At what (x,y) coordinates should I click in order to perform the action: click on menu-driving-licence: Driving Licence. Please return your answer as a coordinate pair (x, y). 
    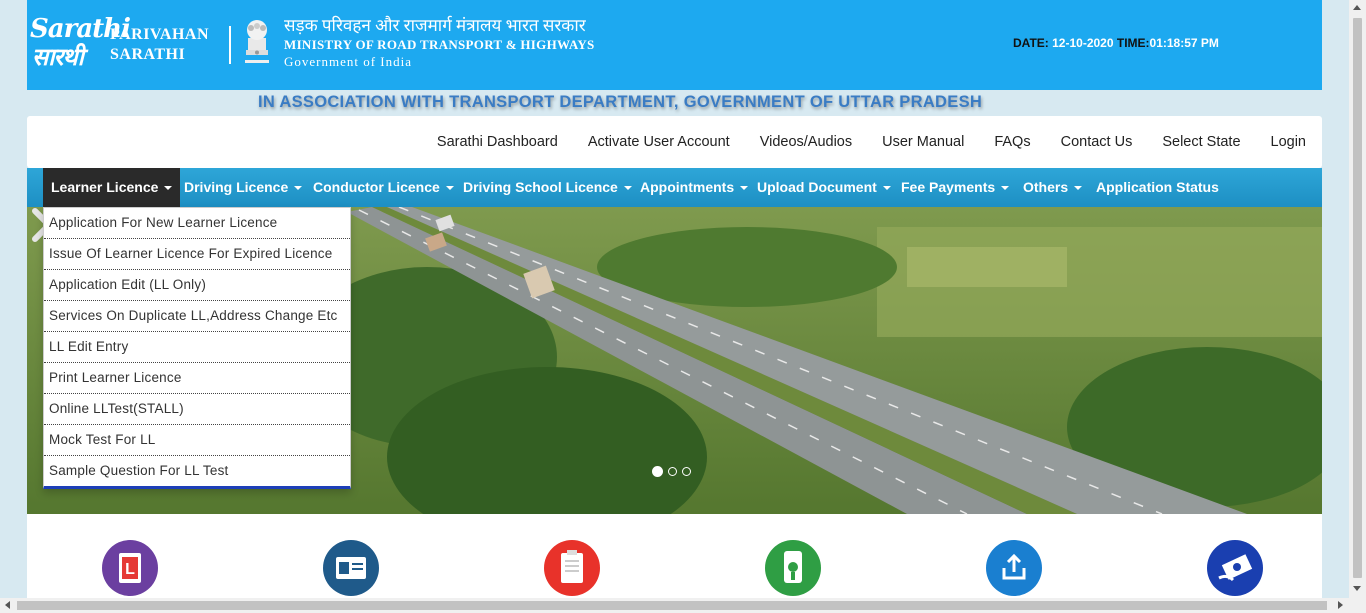
    Looking at the image, I should click on (243, 187).